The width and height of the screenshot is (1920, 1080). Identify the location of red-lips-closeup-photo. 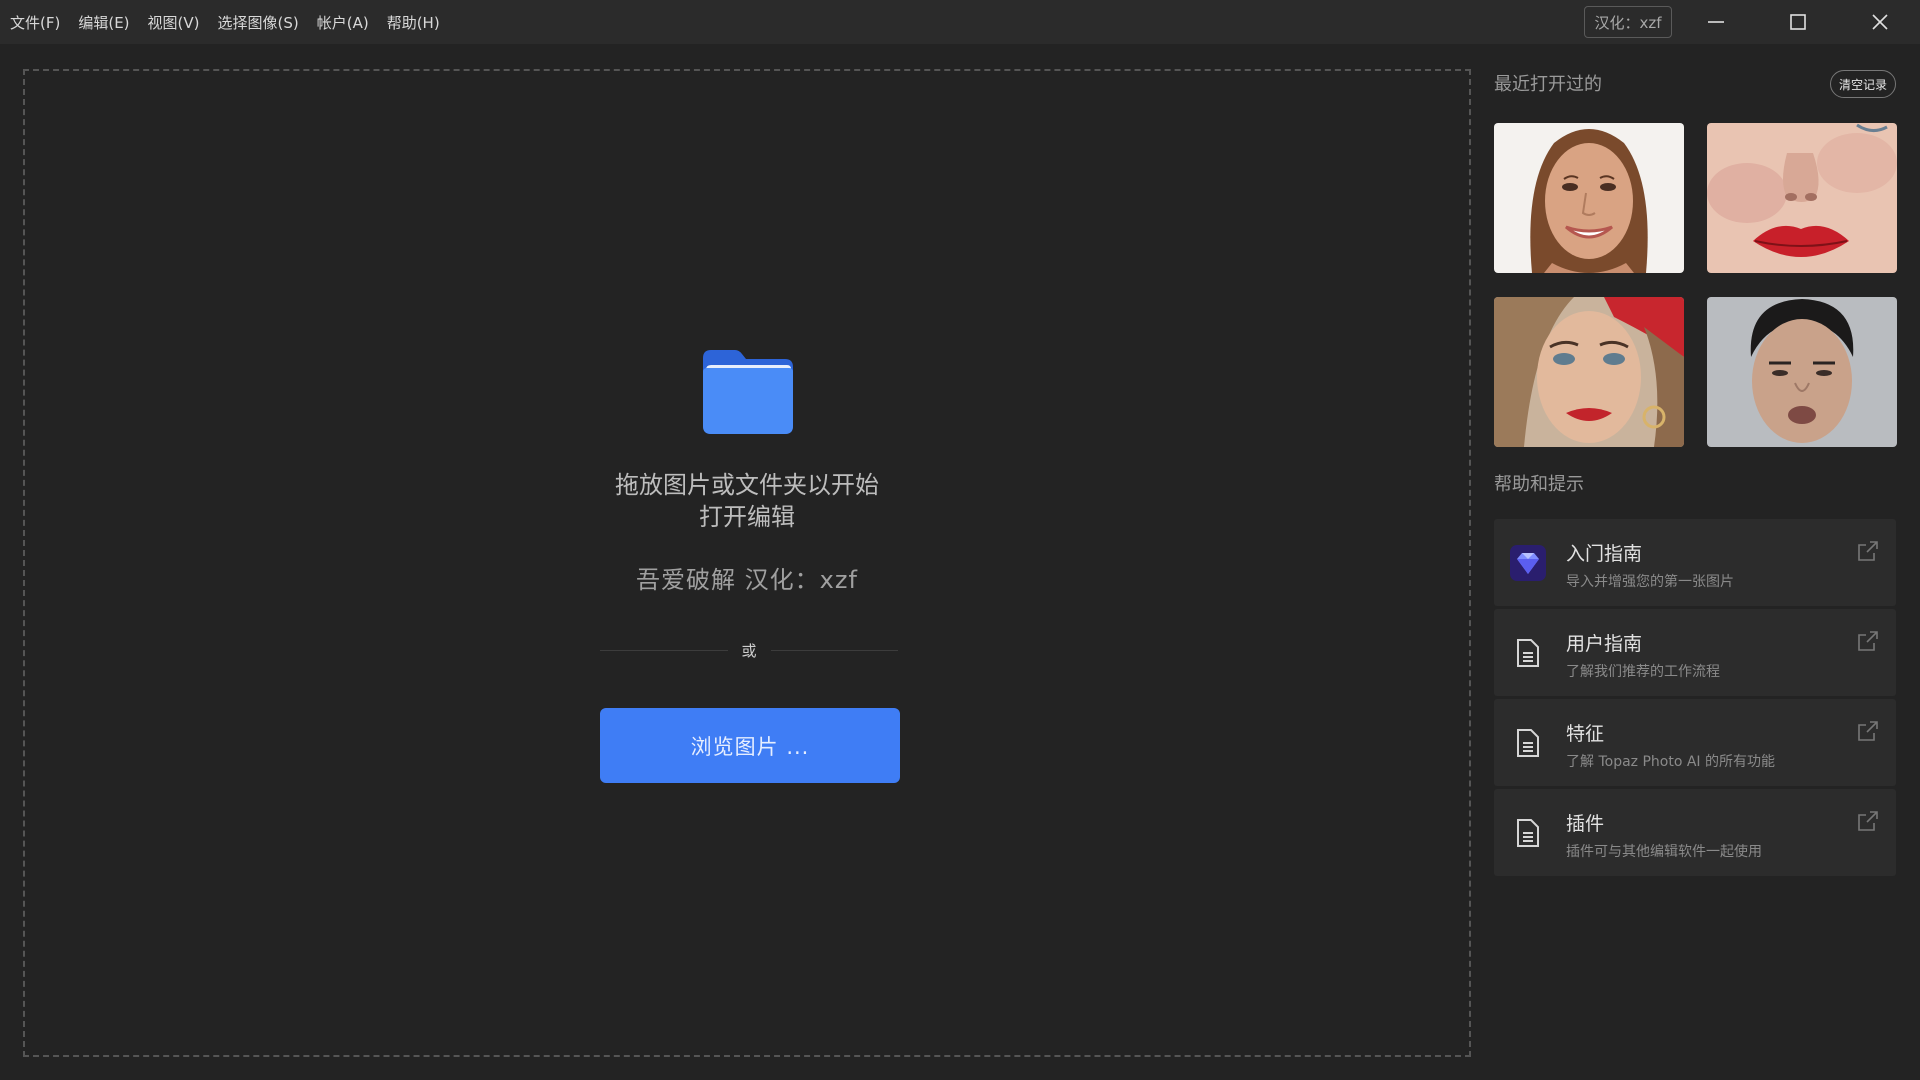
(1802, 198).